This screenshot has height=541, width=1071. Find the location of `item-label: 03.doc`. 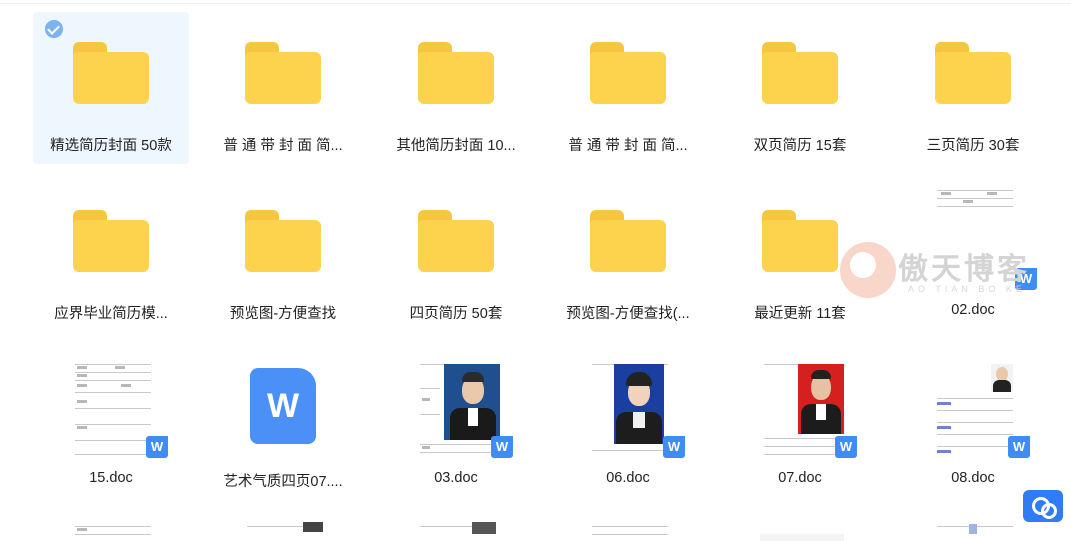

item-label: 03.doc is located at coordinates (456, 478).